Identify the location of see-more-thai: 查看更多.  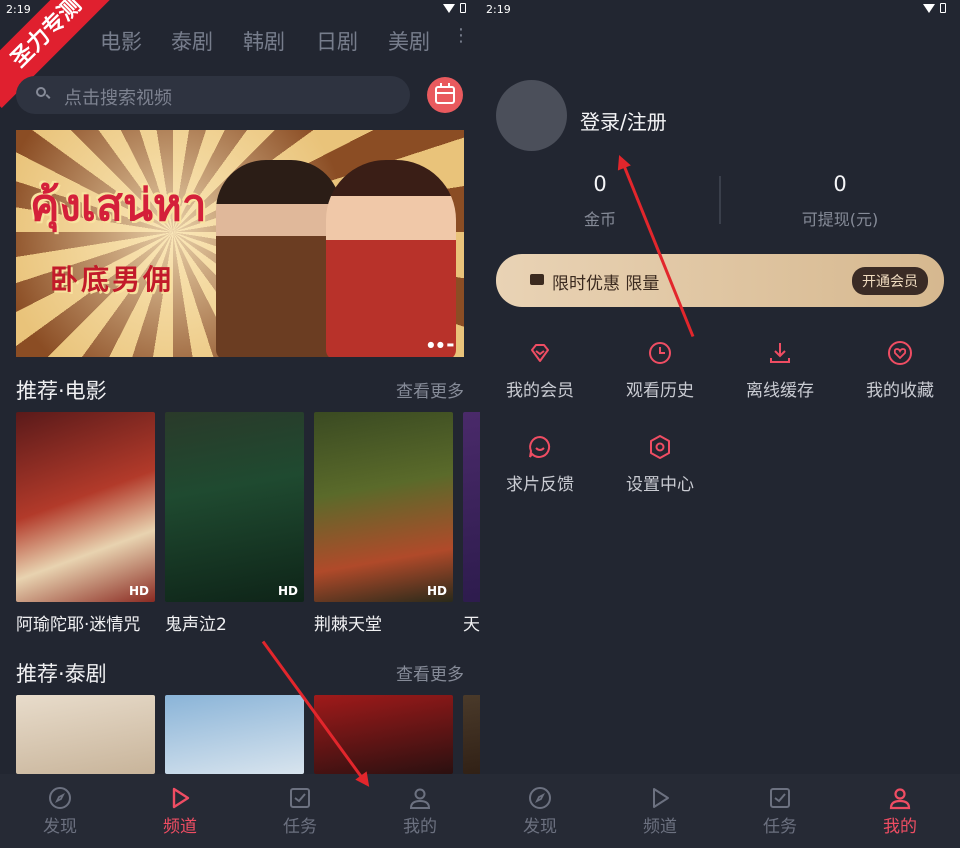
(430, 672).